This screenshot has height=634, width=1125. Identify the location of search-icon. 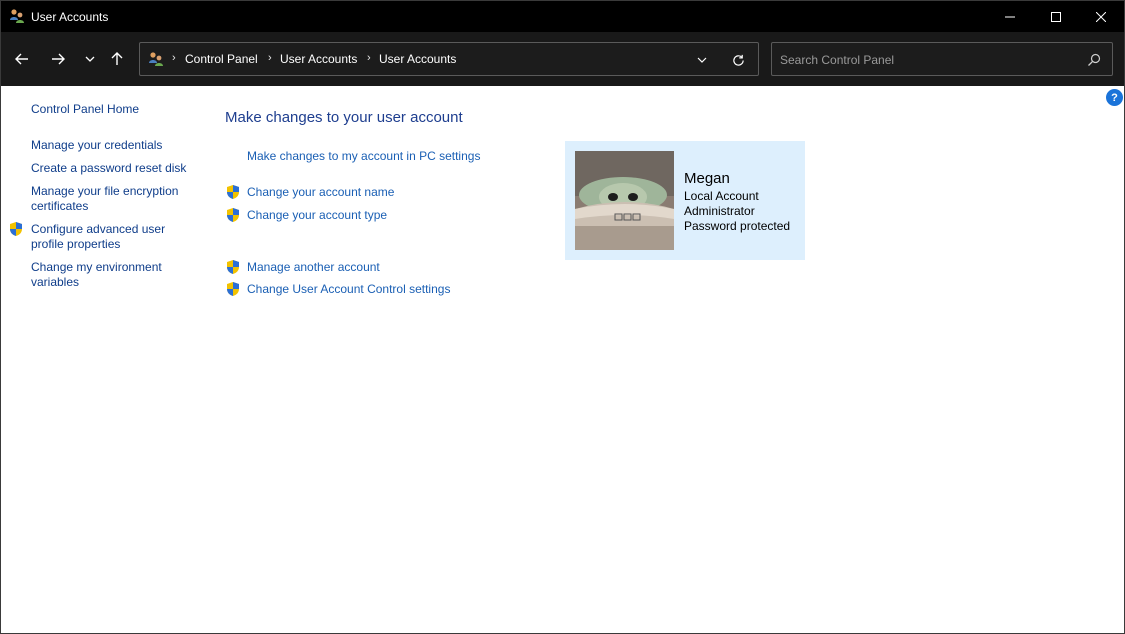
(1094, 60).